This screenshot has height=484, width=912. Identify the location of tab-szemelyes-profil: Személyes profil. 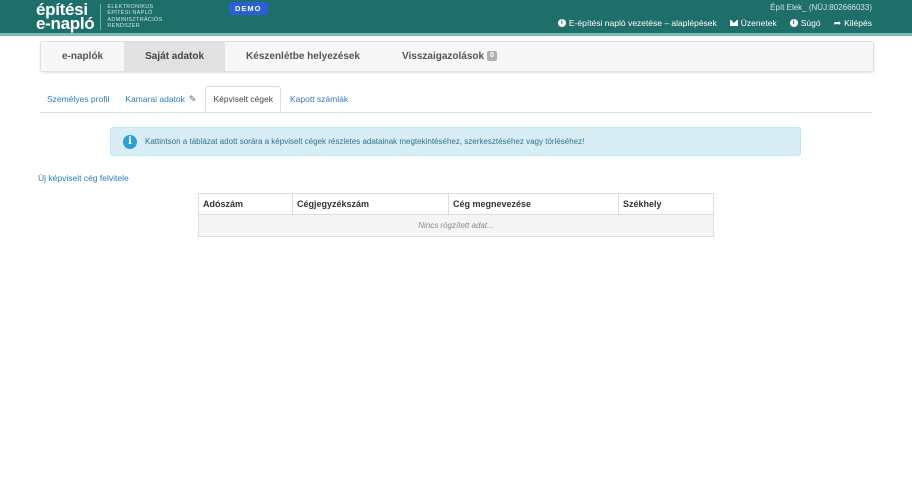
(78, 99).